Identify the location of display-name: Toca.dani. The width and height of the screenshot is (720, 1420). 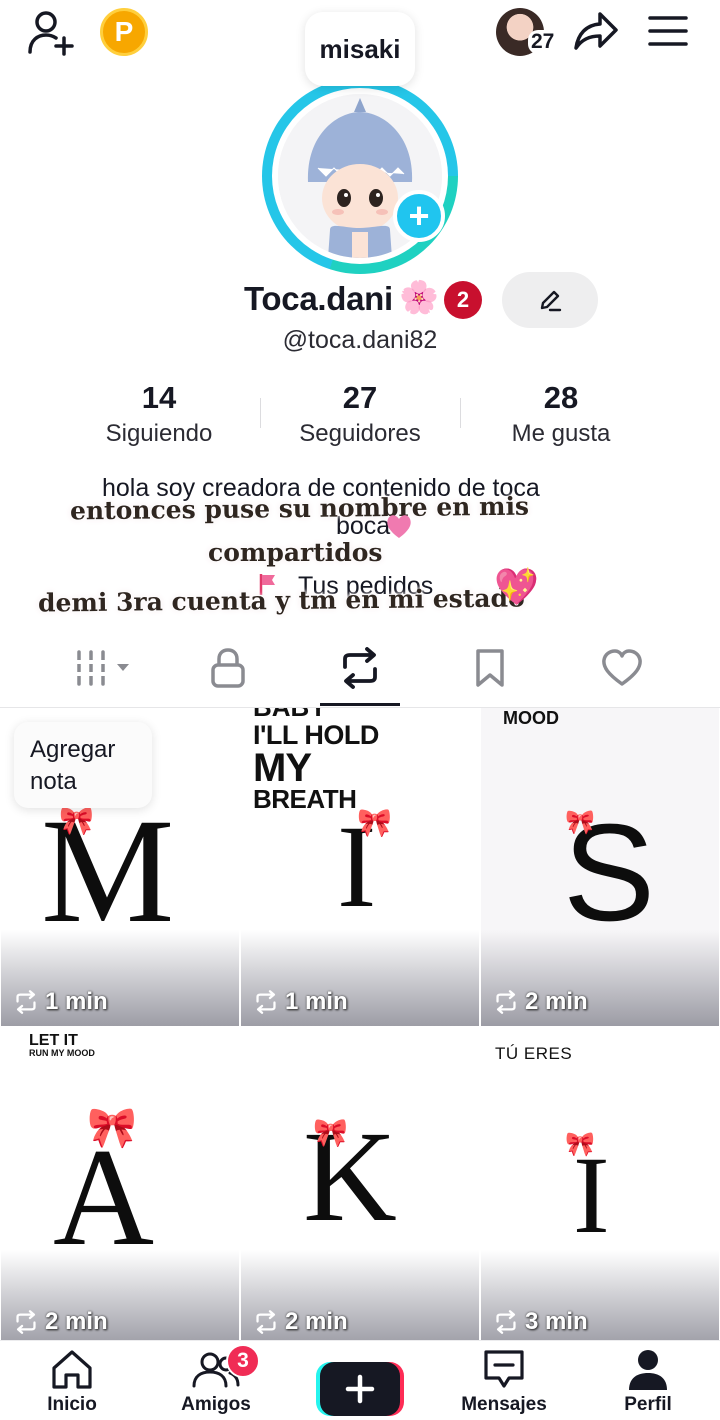
(318, 298).